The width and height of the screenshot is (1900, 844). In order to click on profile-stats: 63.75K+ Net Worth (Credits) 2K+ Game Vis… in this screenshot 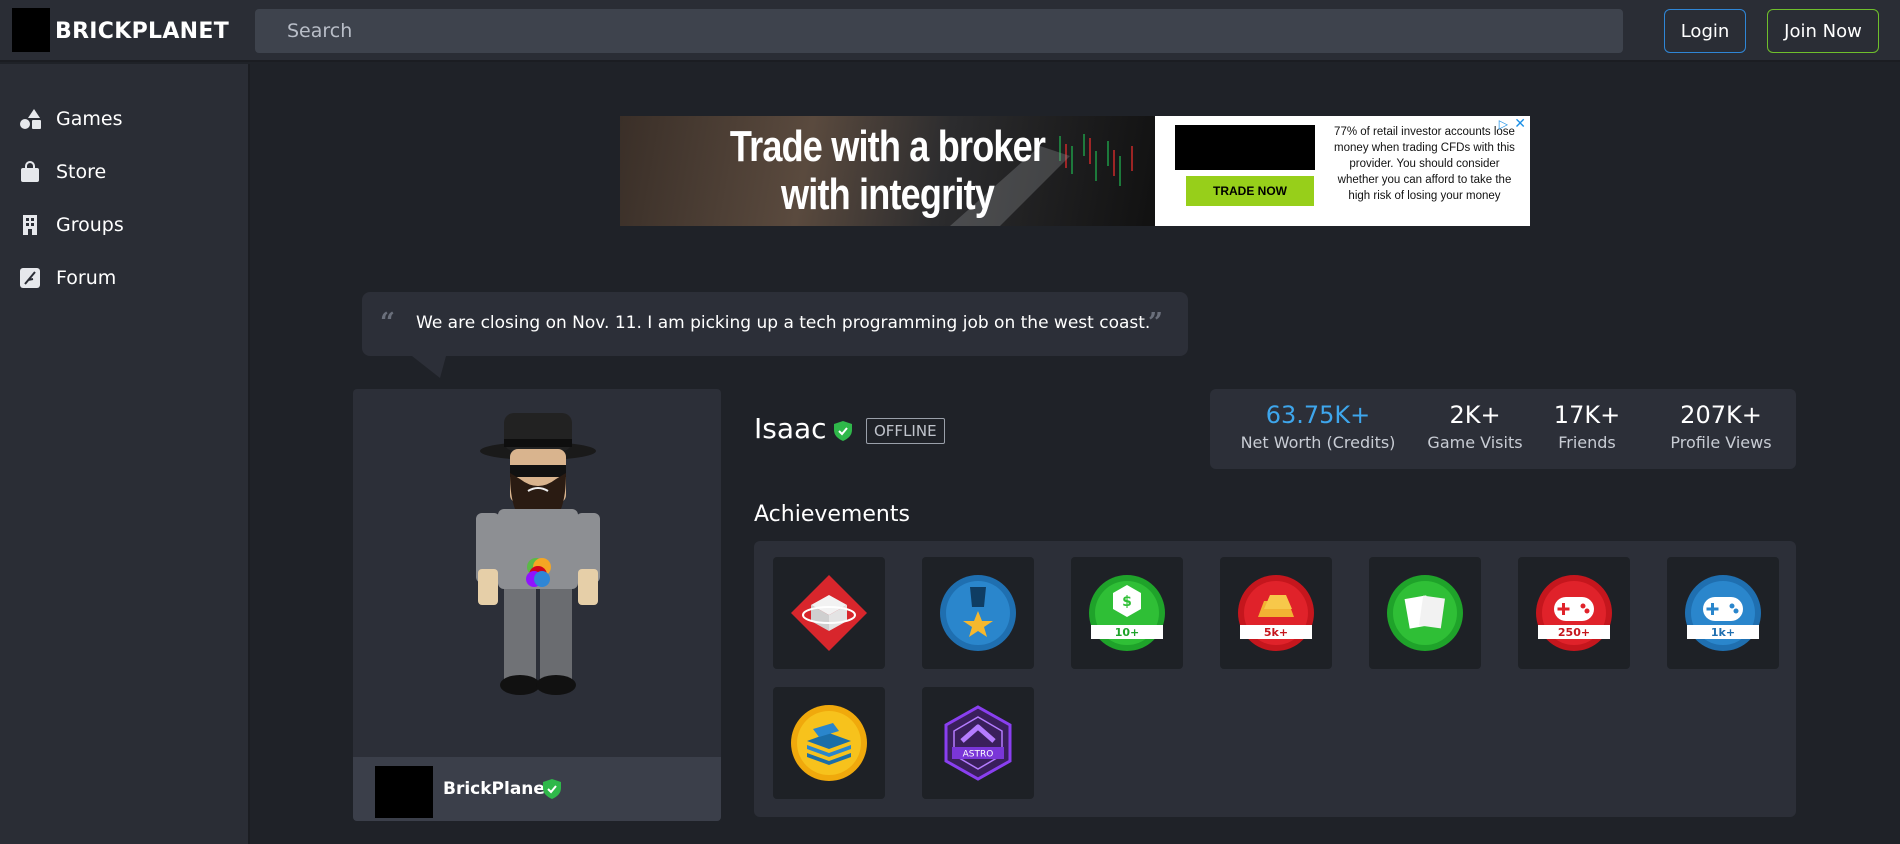, I will do `click(1503, 429)`.